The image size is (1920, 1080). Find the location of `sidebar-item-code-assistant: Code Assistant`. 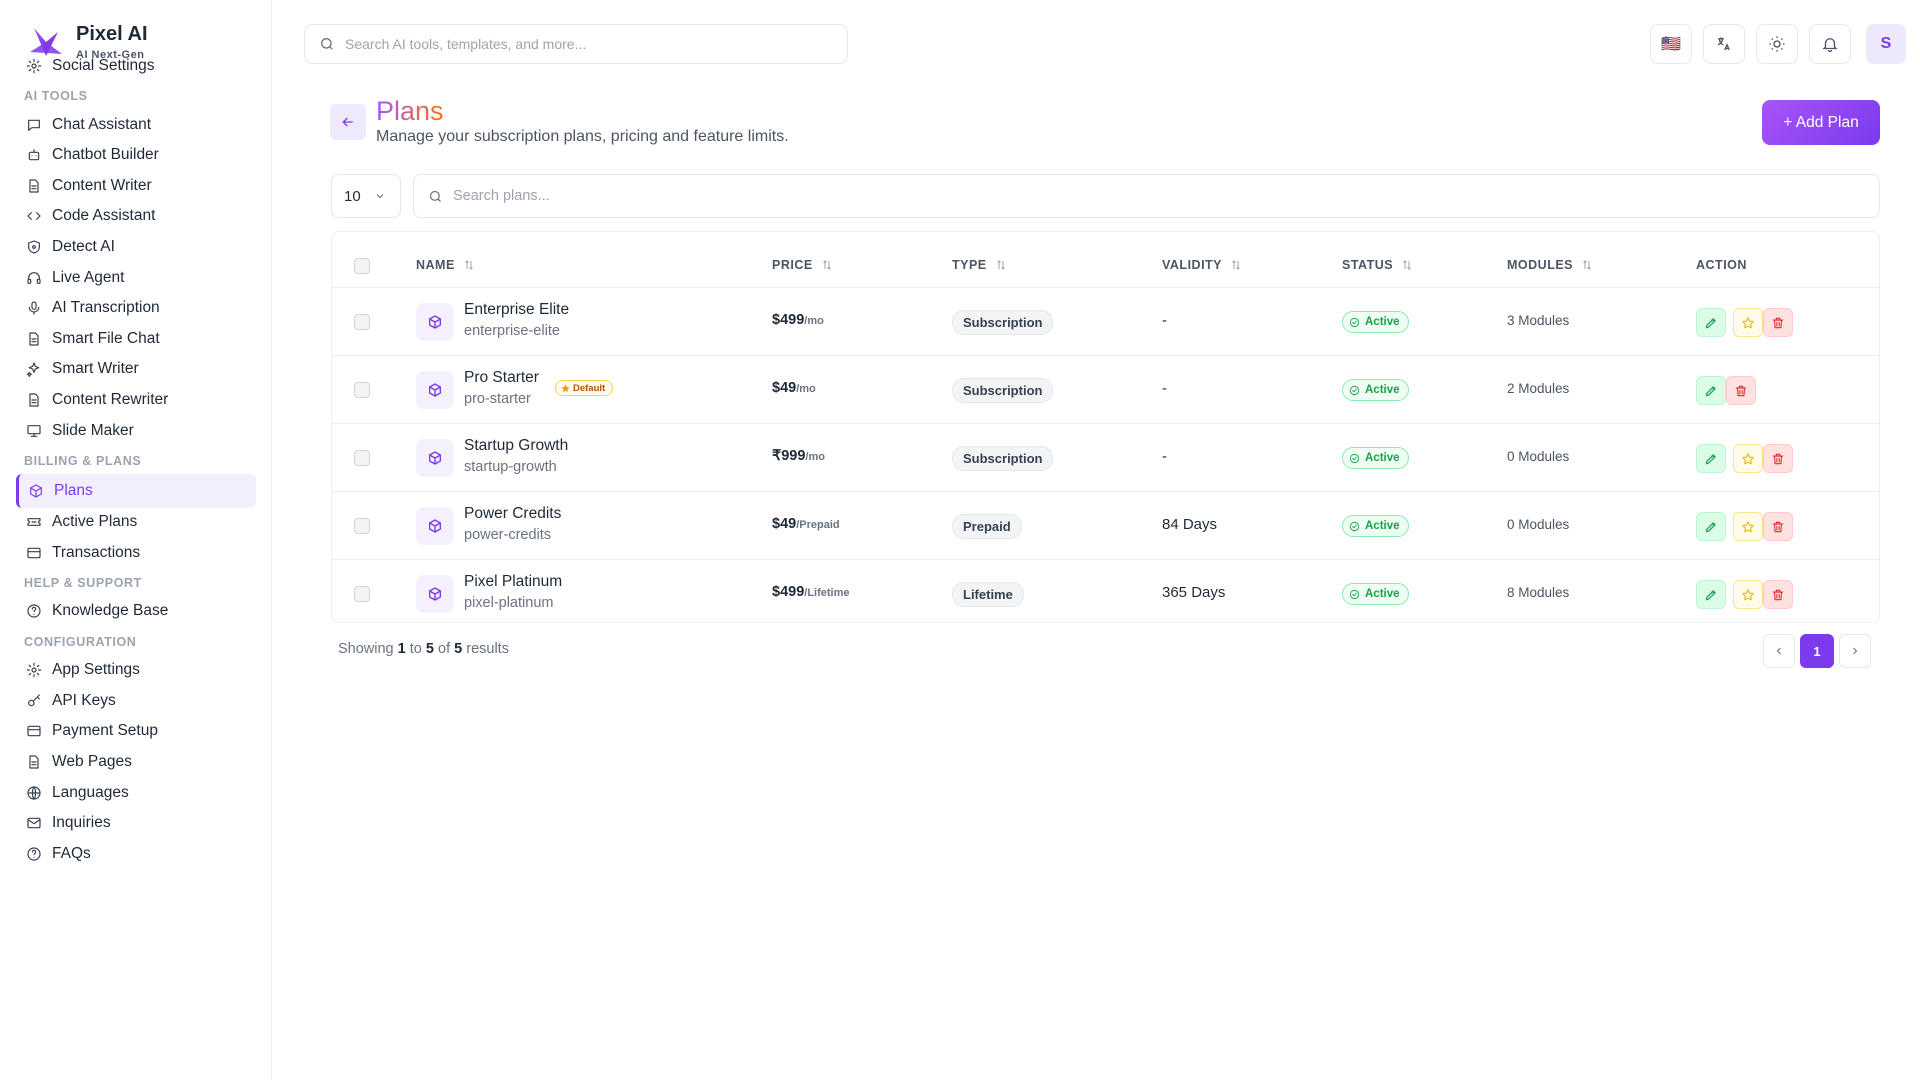

sidebar-item-code-assistant: Code Assistant is located at coordinates (136, 216).